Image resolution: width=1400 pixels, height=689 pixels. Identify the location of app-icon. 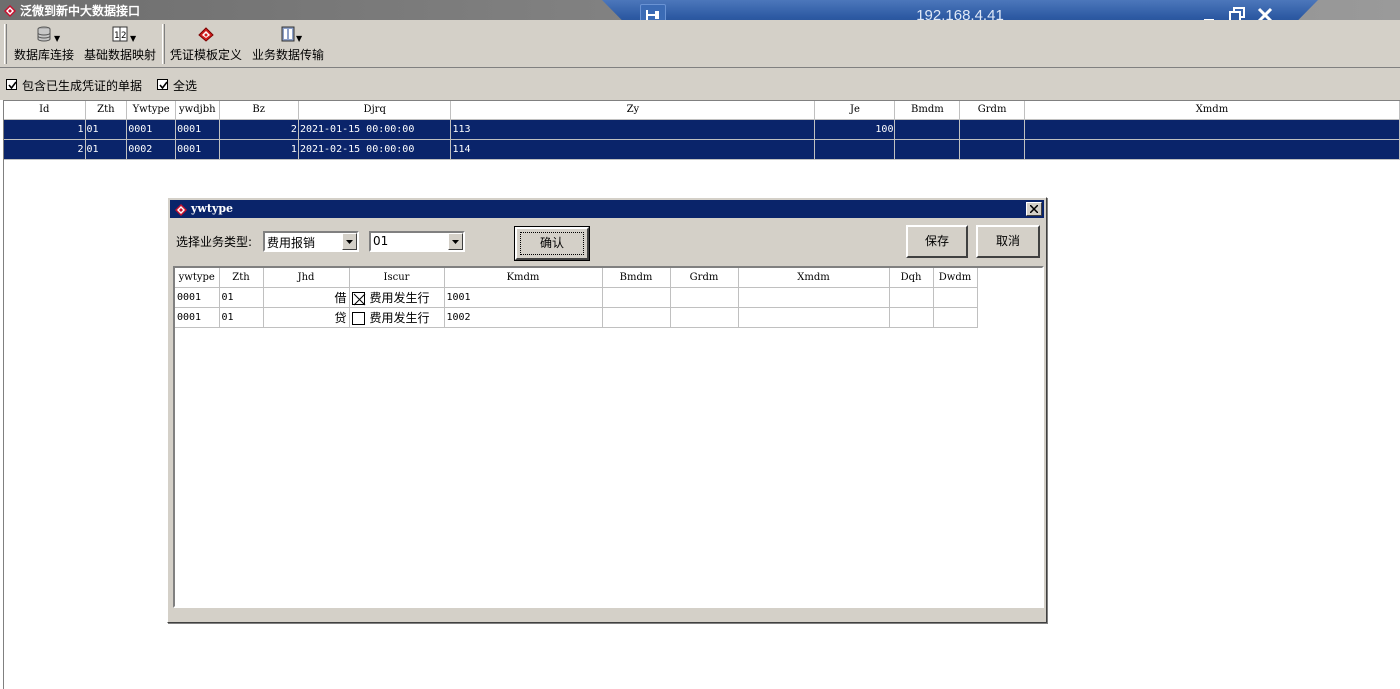
(10, 10).